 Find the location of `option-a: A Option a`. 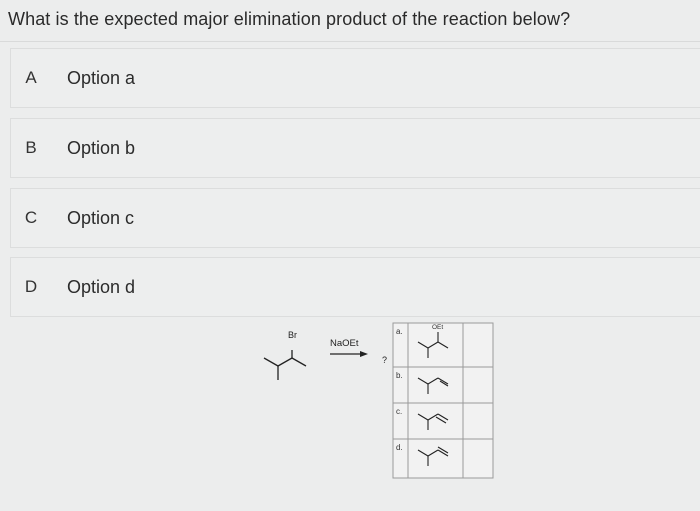

option-a: A Option a is located at coordinates (355, 78).